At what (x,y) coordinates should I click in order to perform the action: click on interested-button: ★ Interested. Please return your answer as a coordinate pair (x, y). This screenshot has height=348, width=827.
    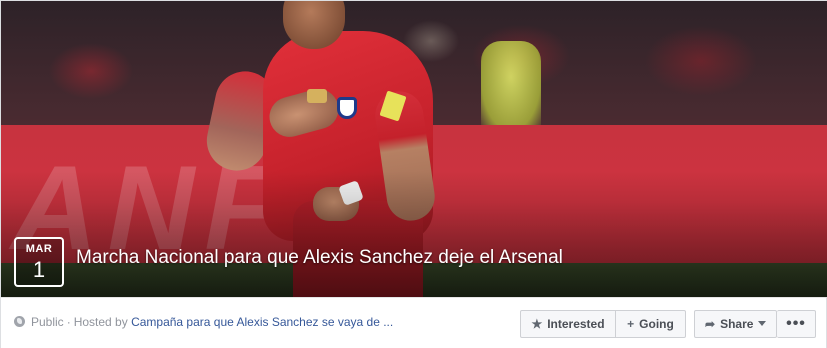
    Looking at the image, I should click on (568, 324).